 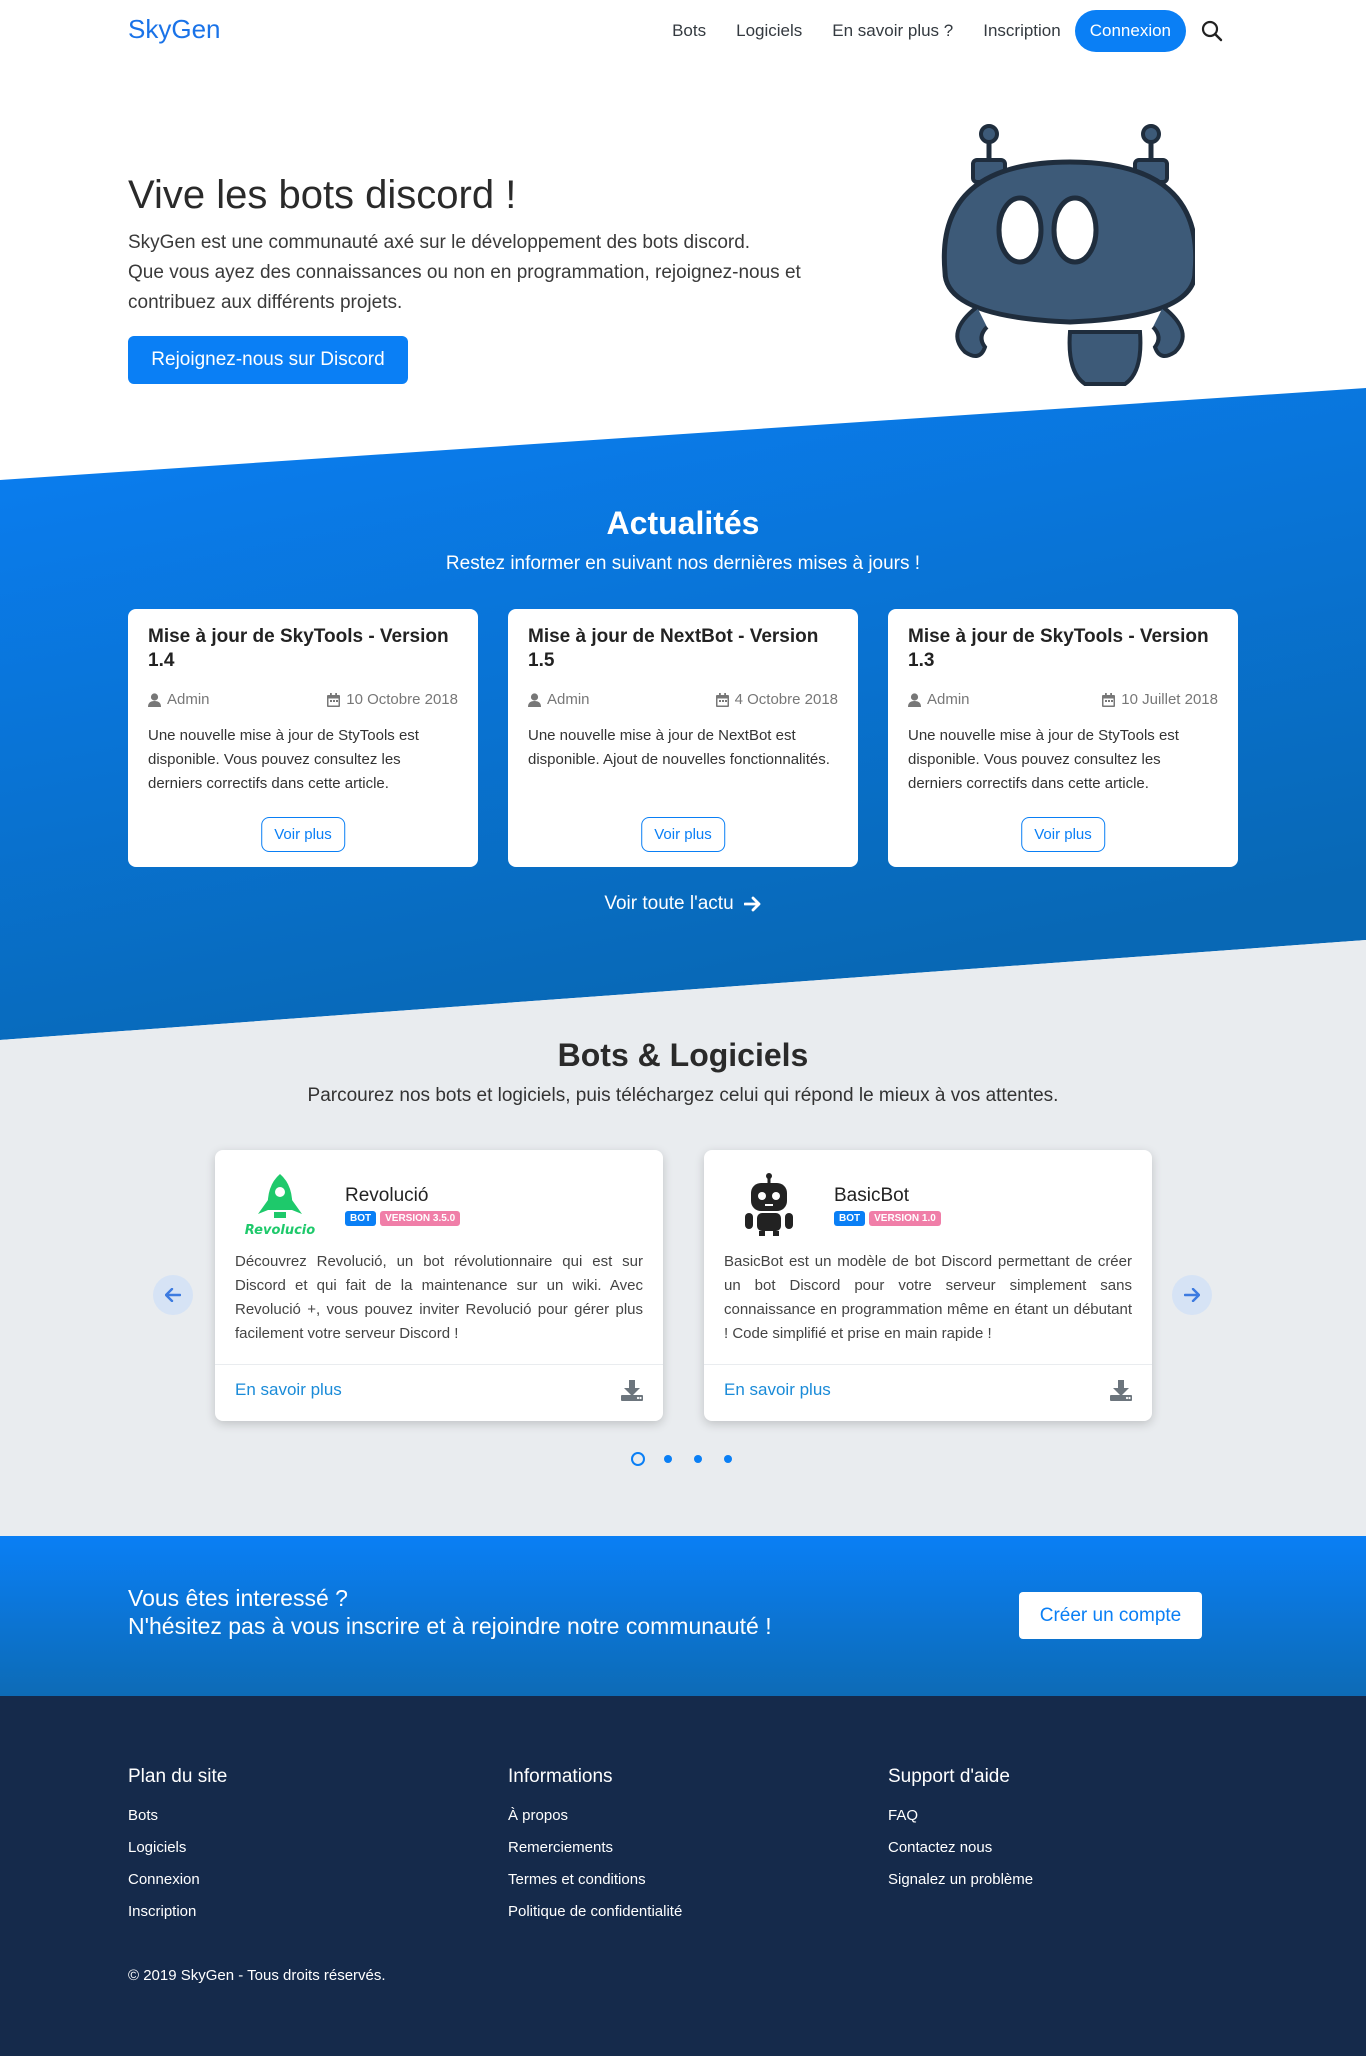 What do you see at coordinates (683, 1055) in the screenshot?
I see `bots-title: Bots & Logiciels` at bounding box center [683, 1055].